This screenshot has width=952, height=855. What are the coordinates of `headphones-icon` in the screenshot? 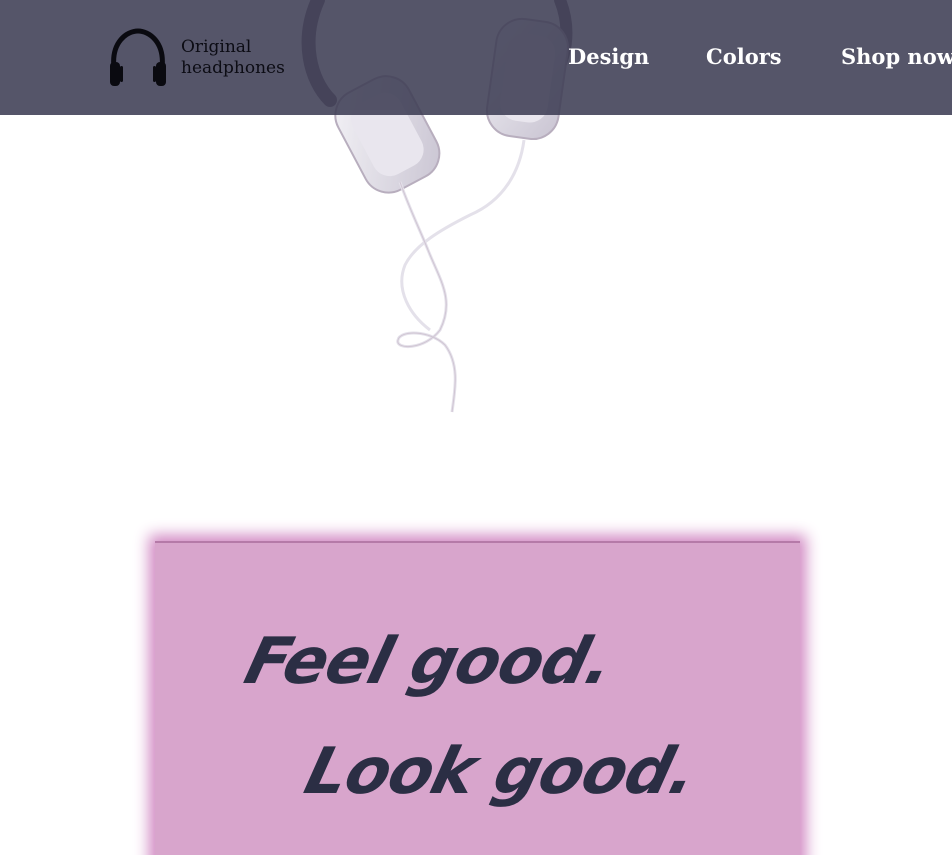 It's located at (138, 57).